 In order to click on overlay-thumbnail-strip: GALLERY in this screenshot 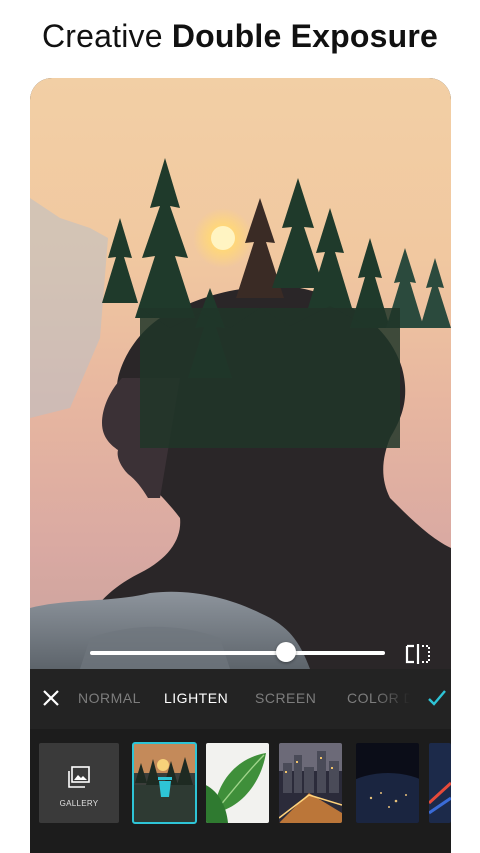, I will do `click(240, 791)`.